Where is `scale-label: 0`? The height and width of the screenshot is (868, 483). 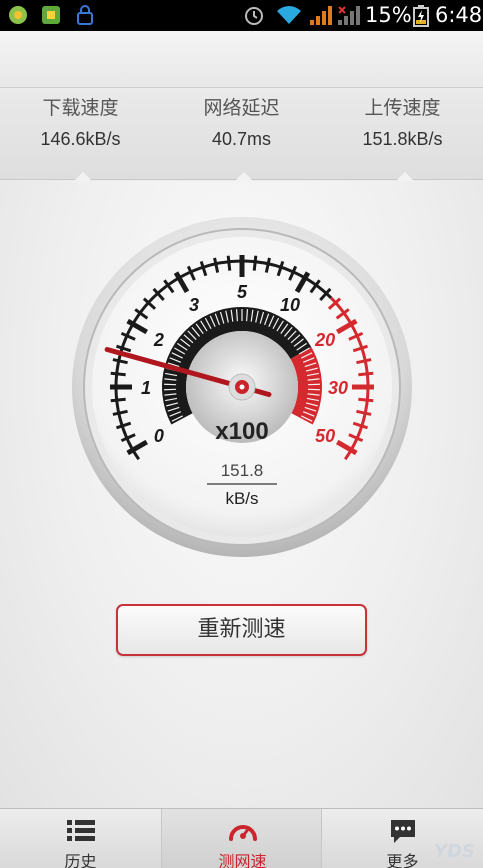 scale-label: 0 is located at coordinates (159, 436).